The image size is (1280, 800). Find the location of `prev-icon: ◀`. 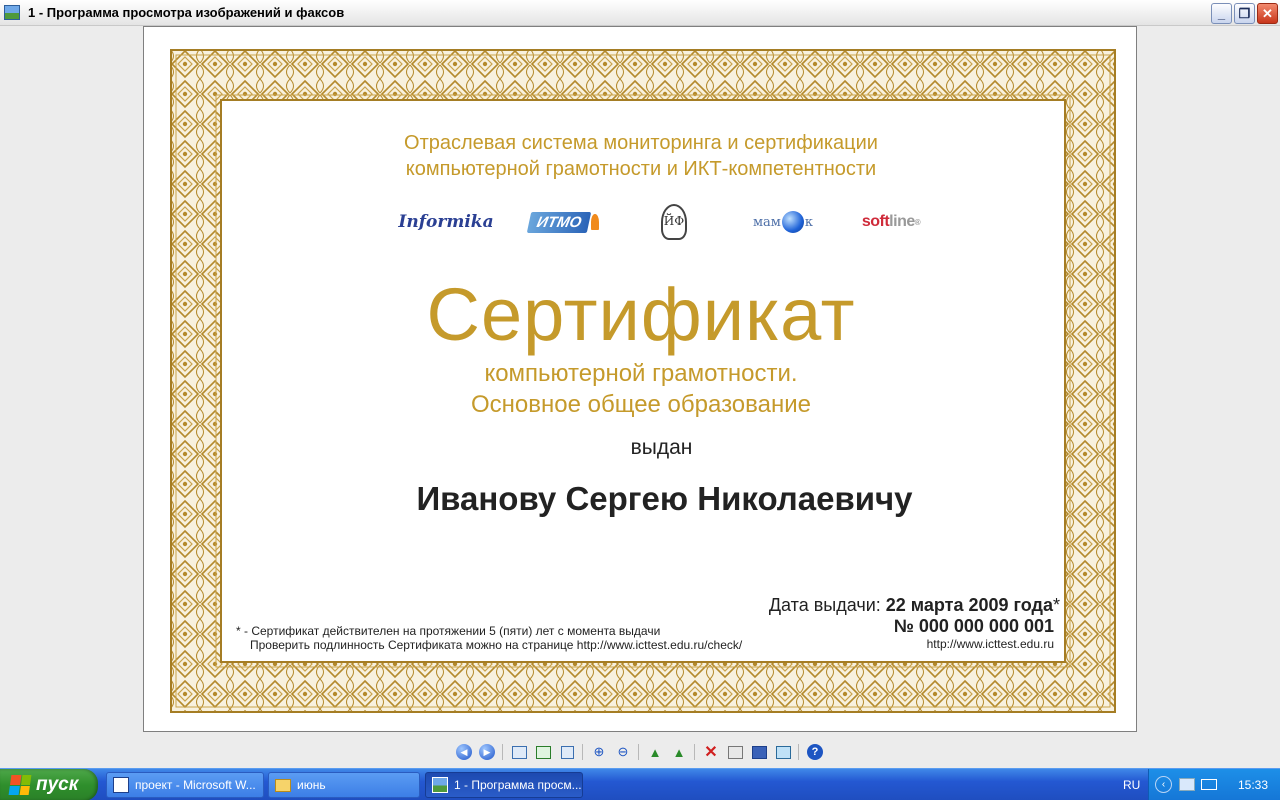

prev-icon: ◀ is located at coordinates (464, 752).